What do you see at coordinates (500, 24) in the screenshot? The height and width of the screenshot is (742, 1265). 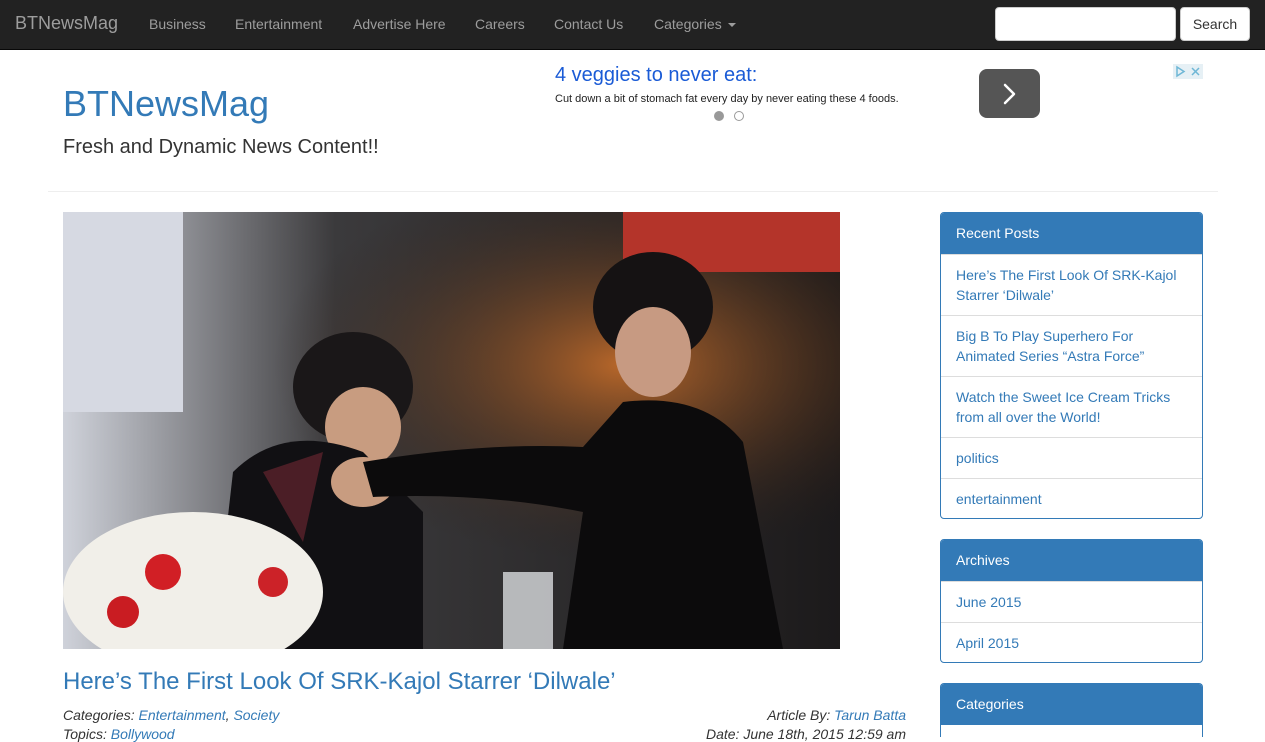 I see `nav-careers: Careers` at bounding box center [500, 24].